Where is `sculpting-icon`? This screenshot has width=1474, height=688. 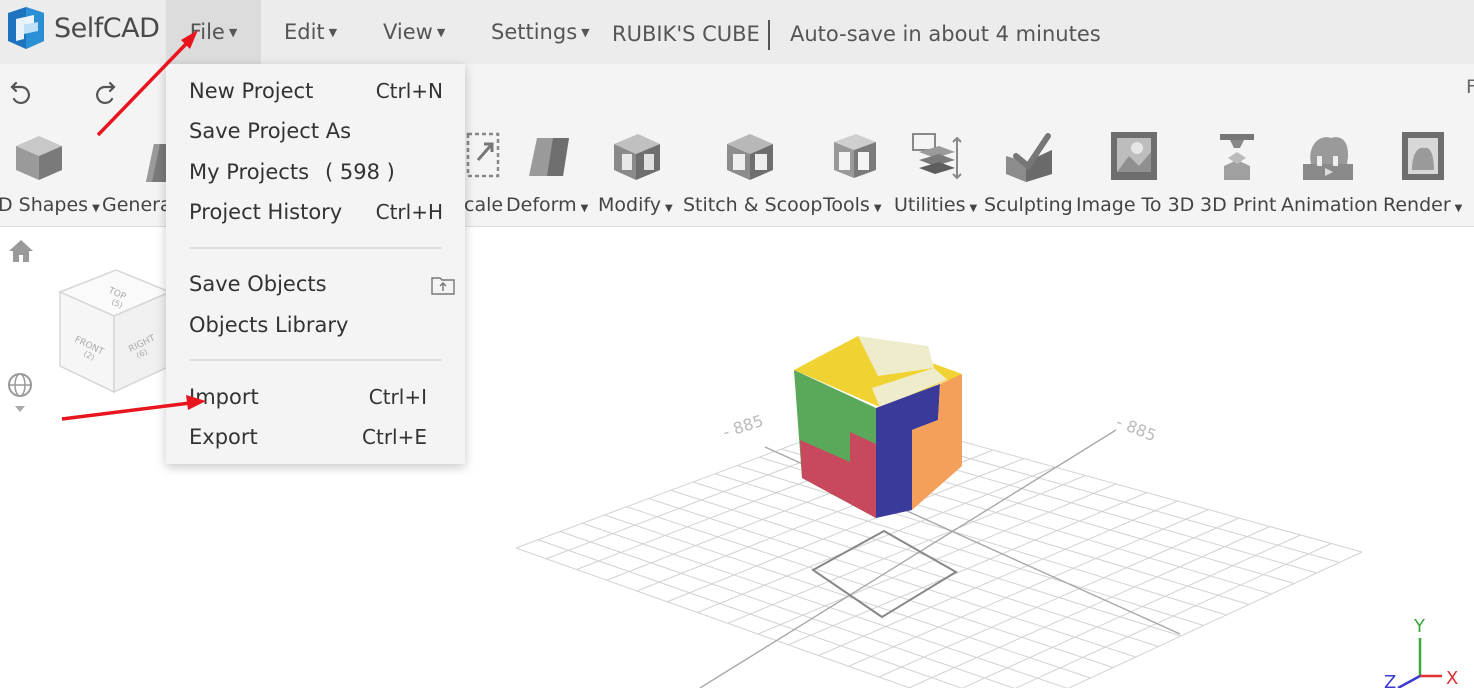
sculpting-icon is located at coordinates (1029, 157).